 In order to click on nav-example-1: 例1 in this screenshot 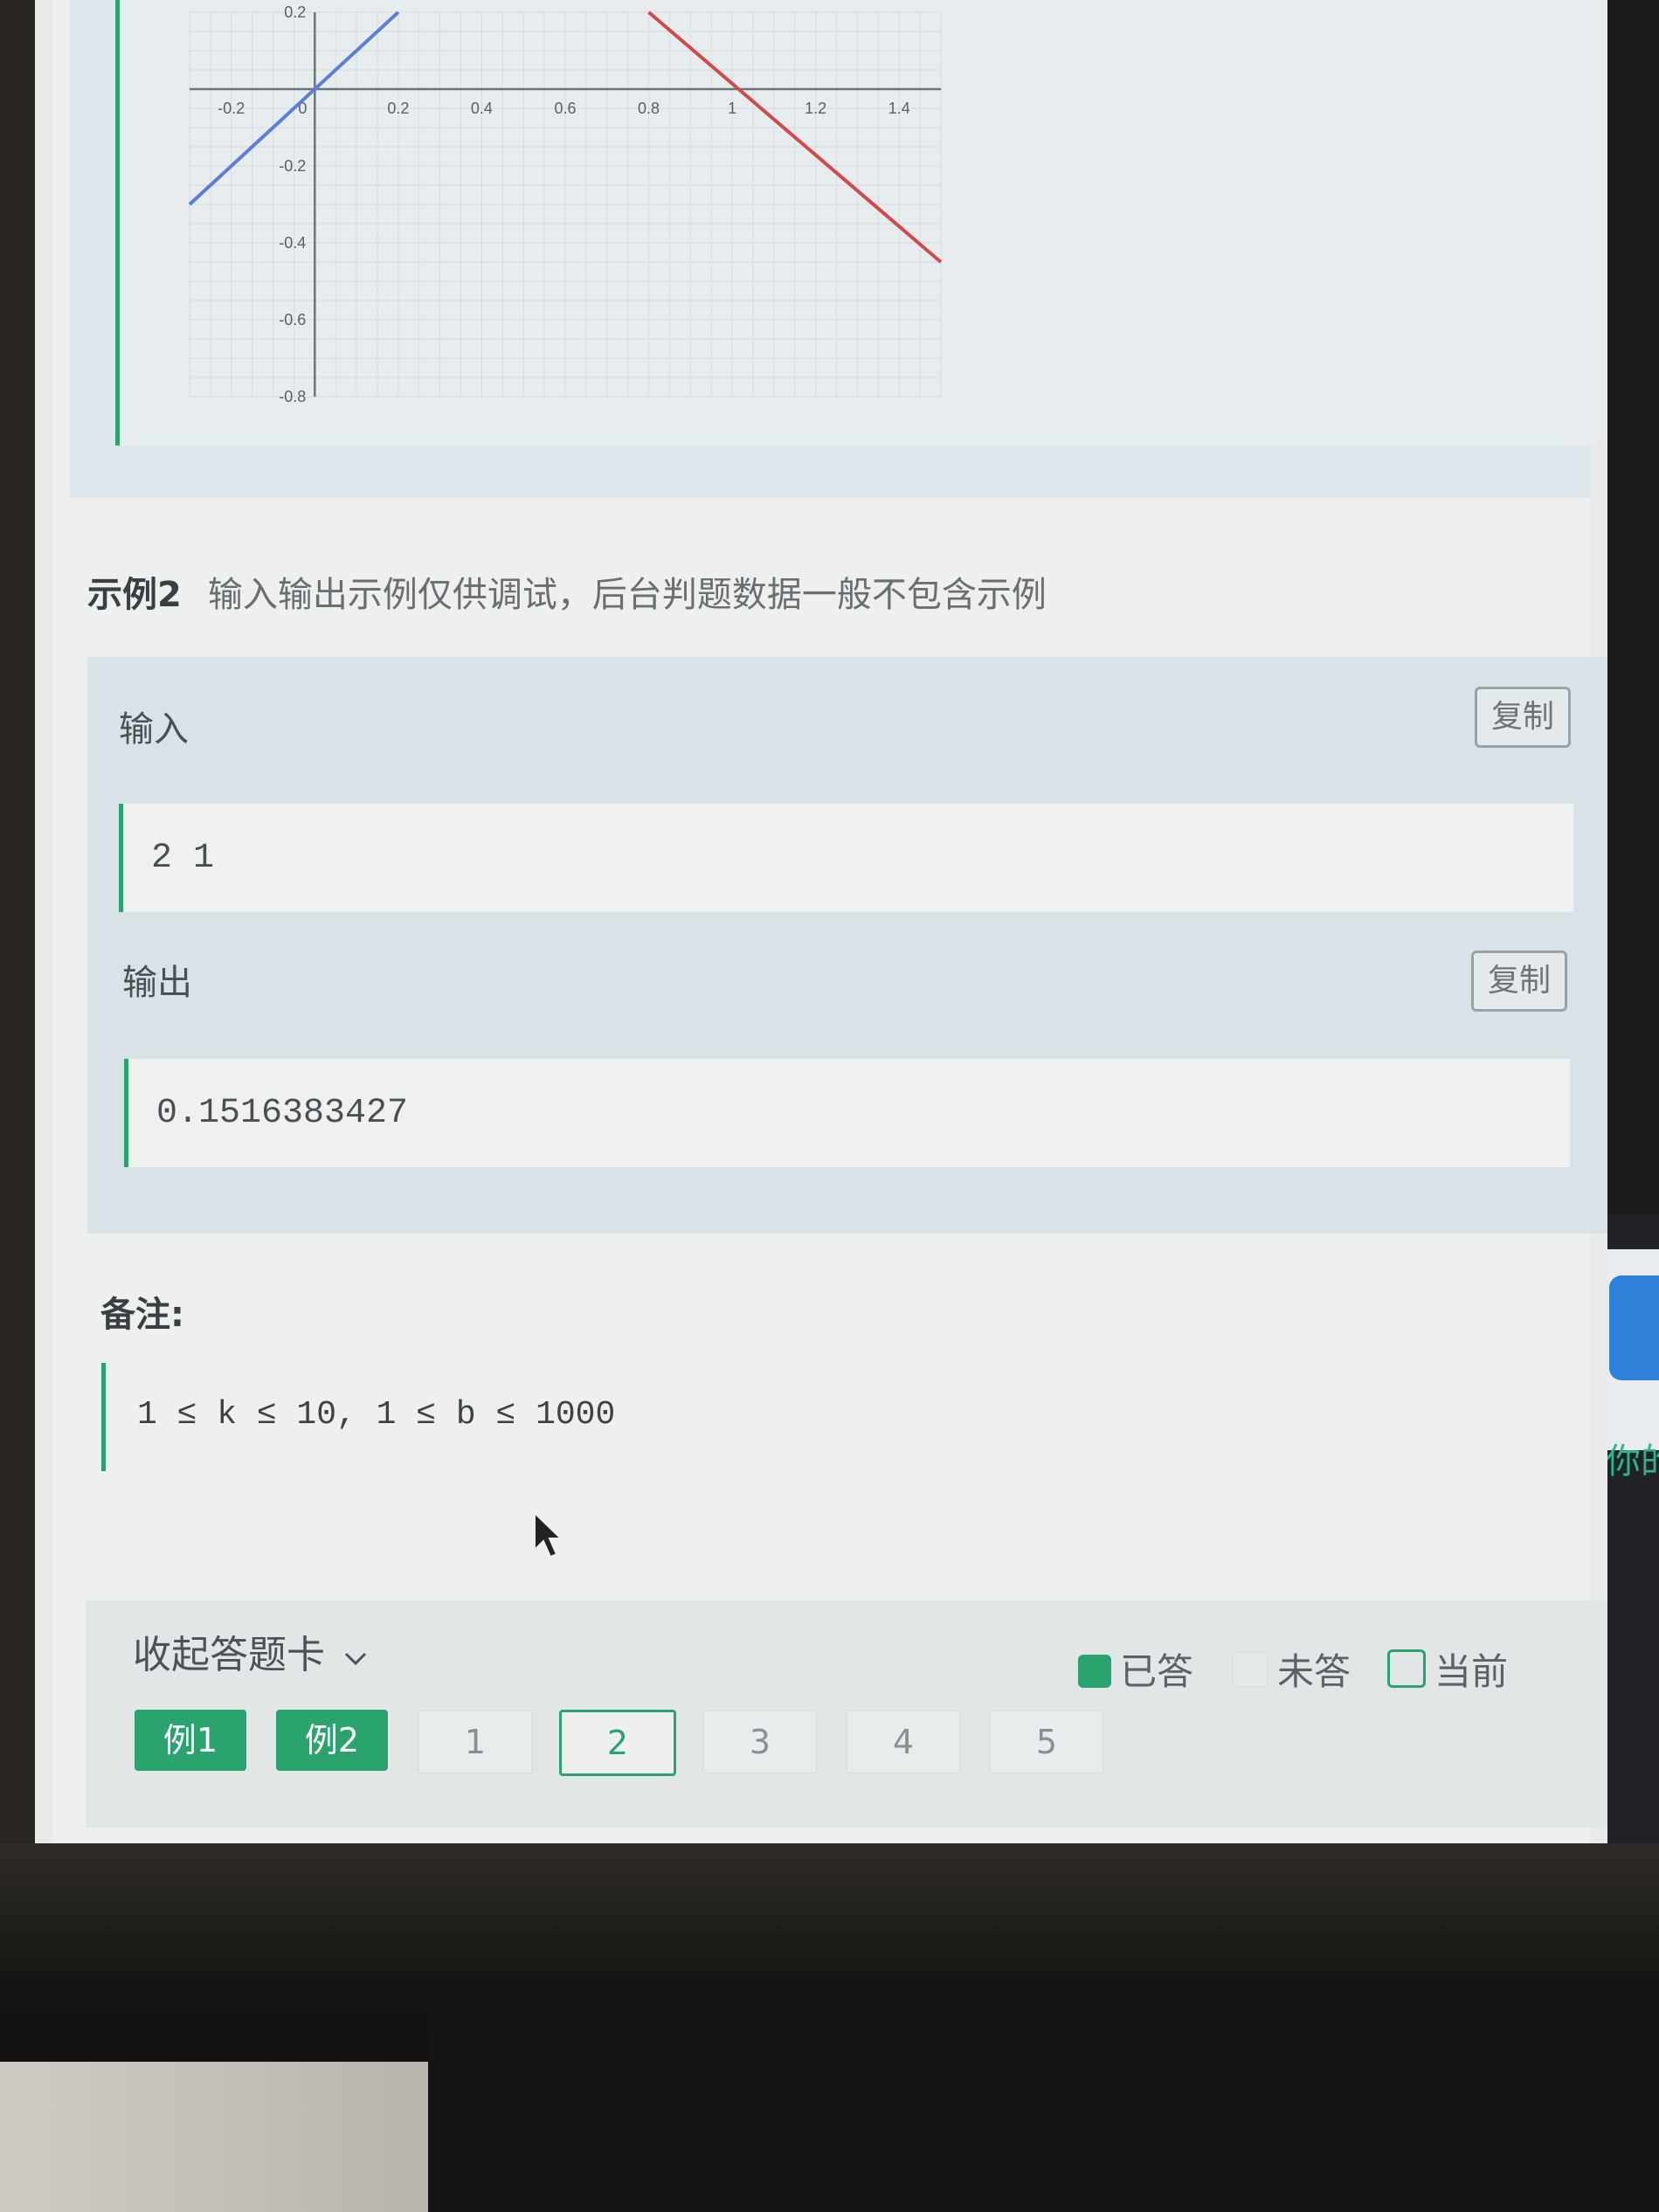, I will do `click(190, 1740)`.